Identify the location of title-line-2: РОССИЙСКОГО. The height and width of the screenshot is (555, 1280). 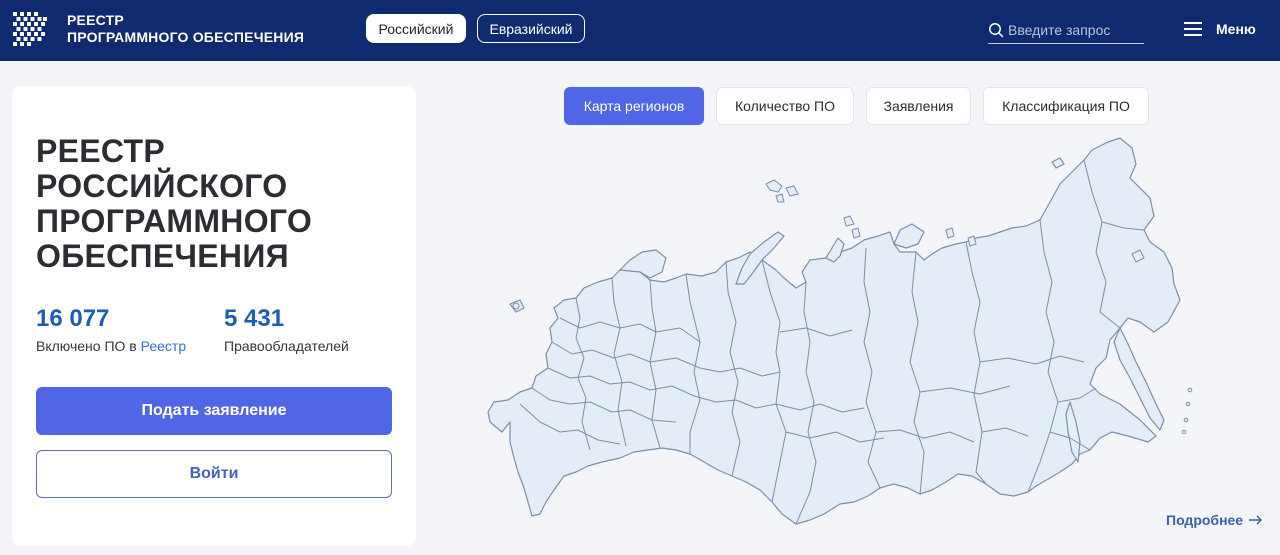
(162, 186).